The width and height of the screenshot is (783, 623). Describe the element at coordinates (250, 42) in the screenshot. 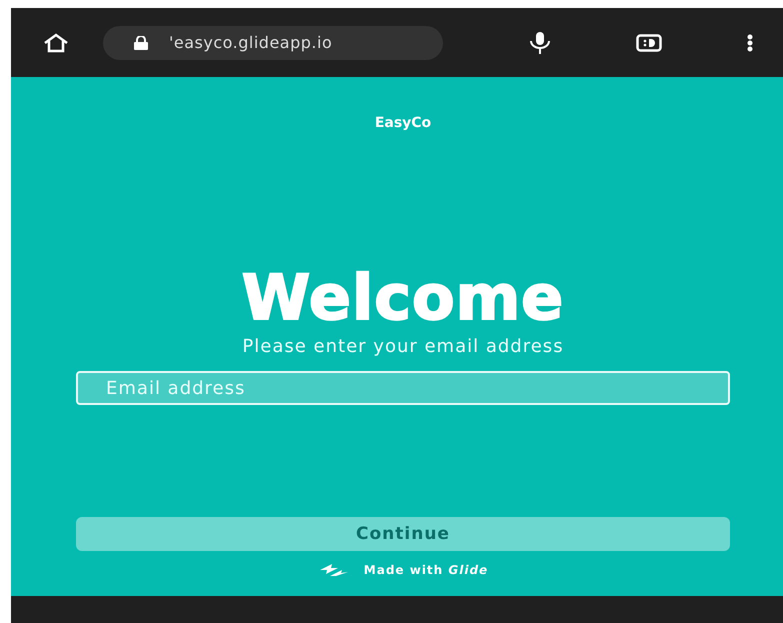

I see `url-text: 'easyco.glideapp.io` at that location.